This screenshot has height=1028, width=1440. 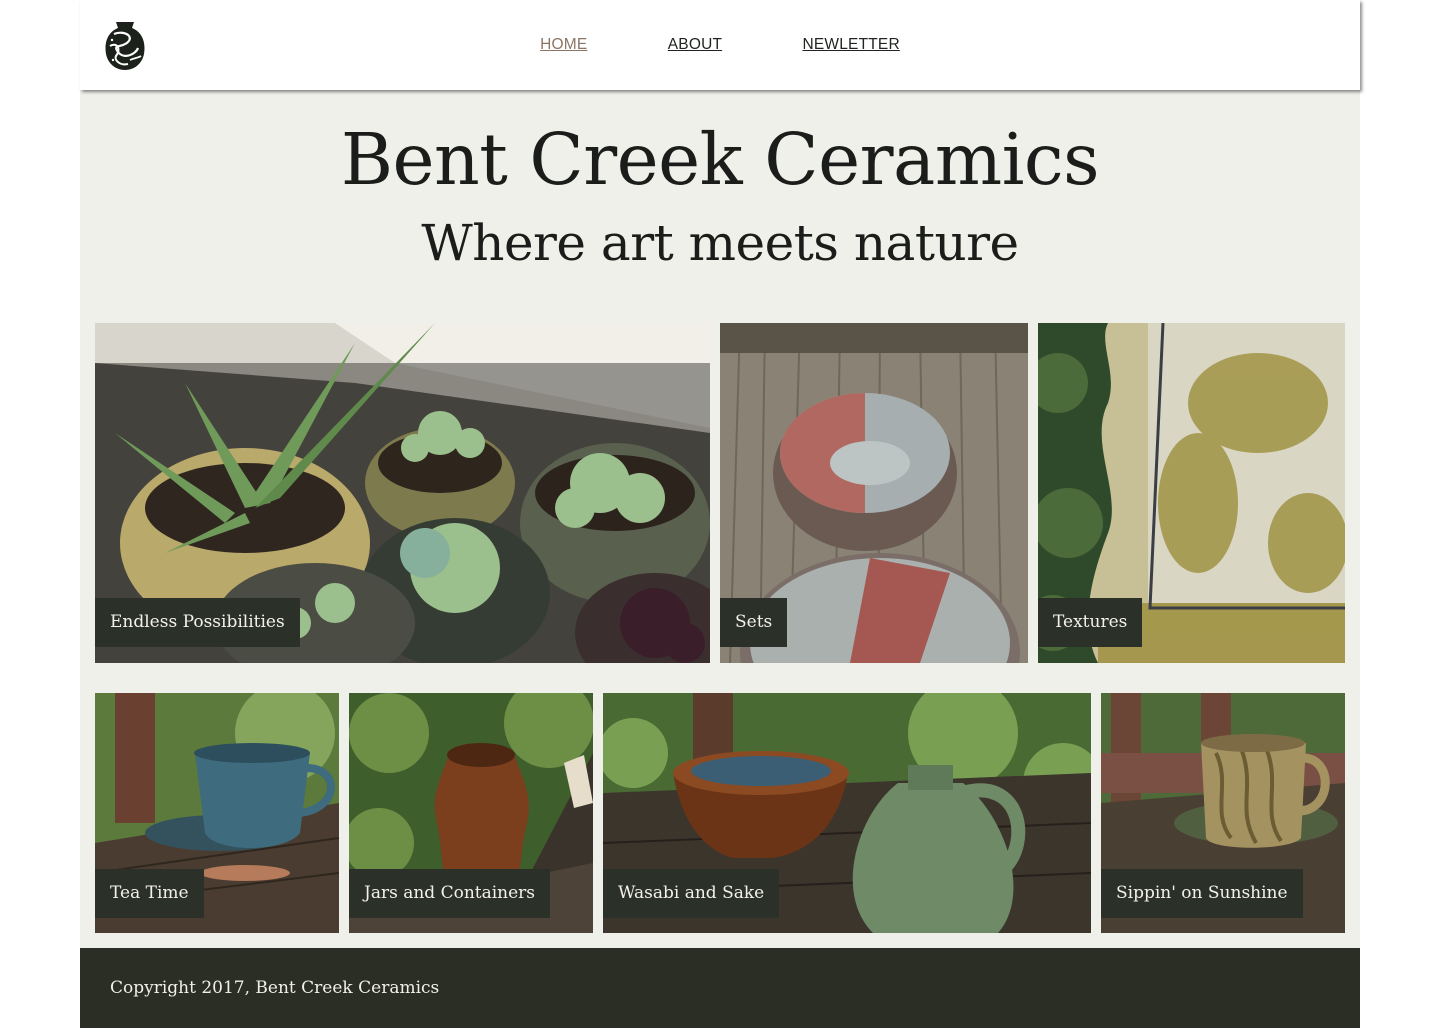 What do you see at coordinates (720, 243) in the screenshot?
I see `site-tagline: Where art meets nature` at bounding box center [720, 243].